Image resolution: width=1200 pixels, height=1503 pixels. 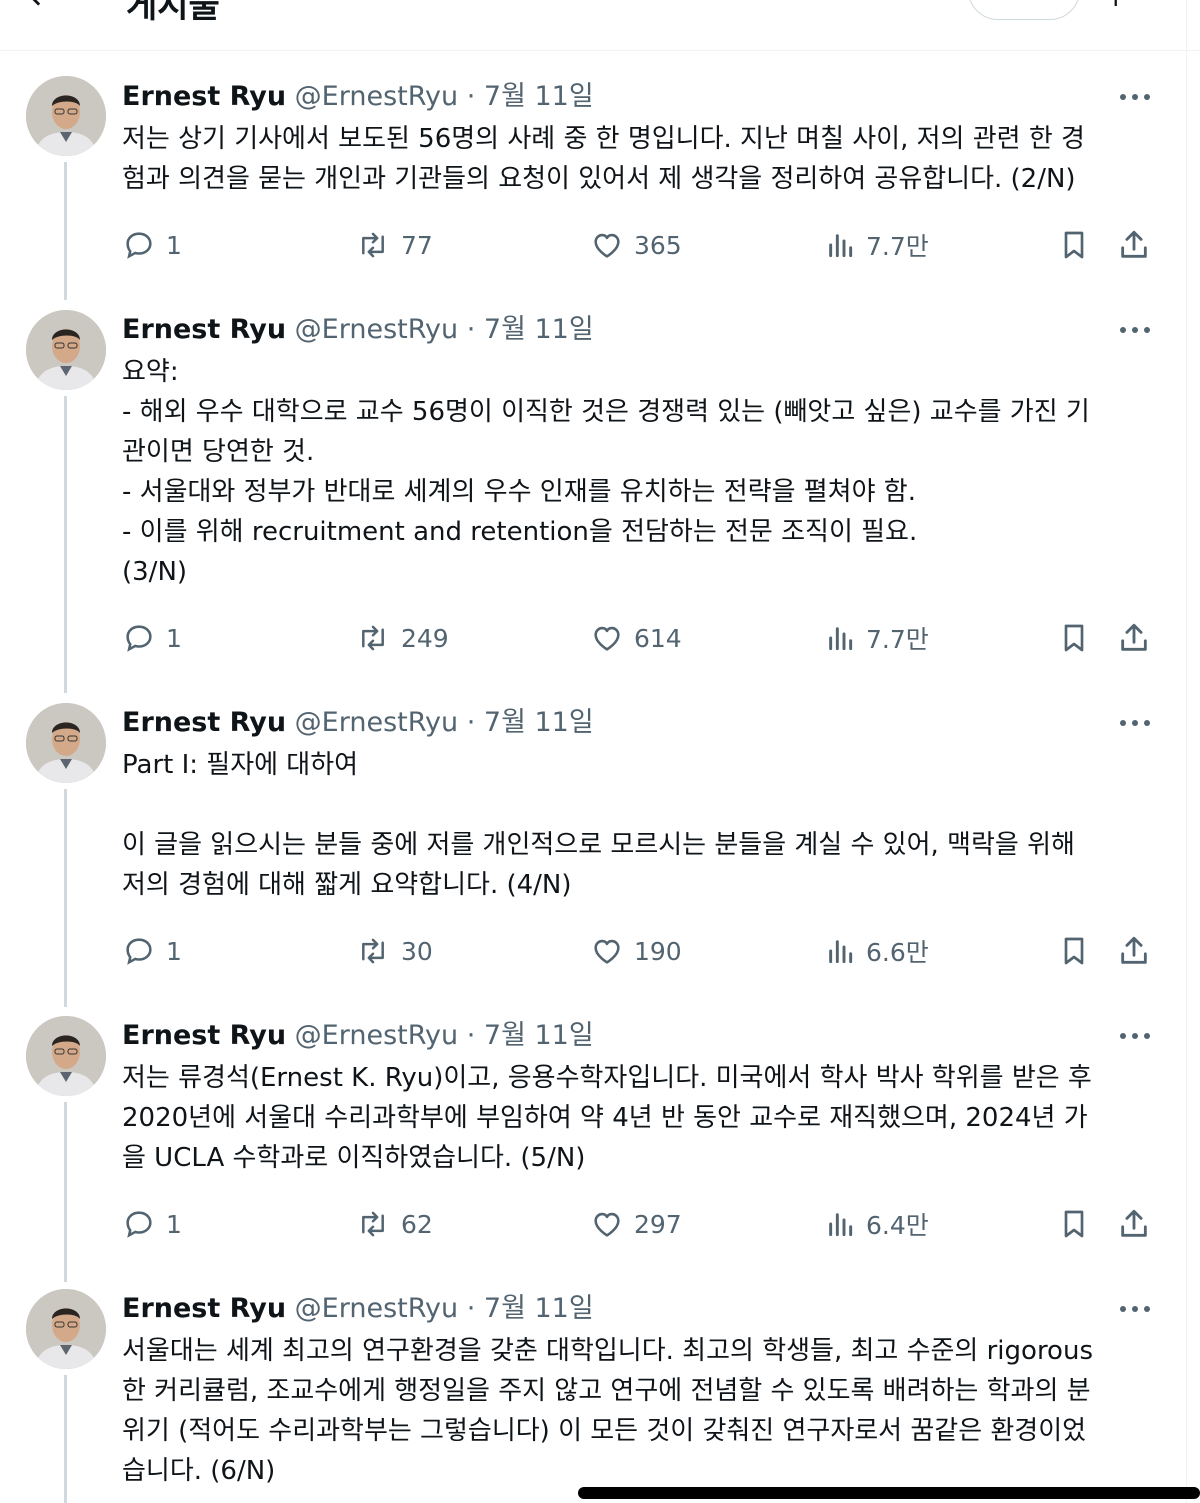 What do you see at coordinates (889, 1493) in the screenshot?
I see `home-indicator` at bounding box center [889, 1493].